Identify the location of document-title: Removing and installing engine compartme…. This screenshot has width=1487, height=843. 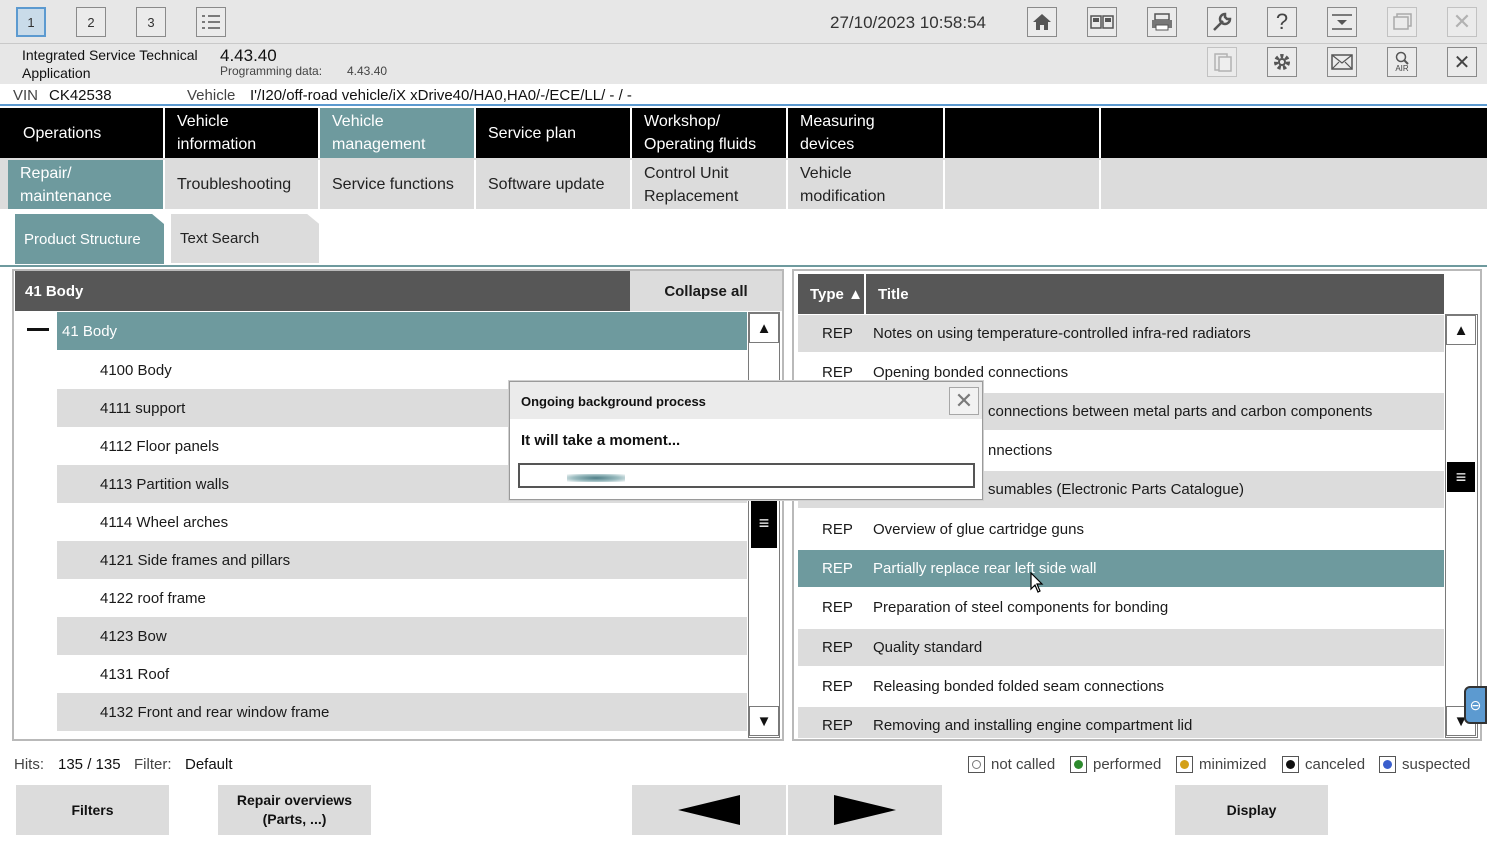
(1033, 725).